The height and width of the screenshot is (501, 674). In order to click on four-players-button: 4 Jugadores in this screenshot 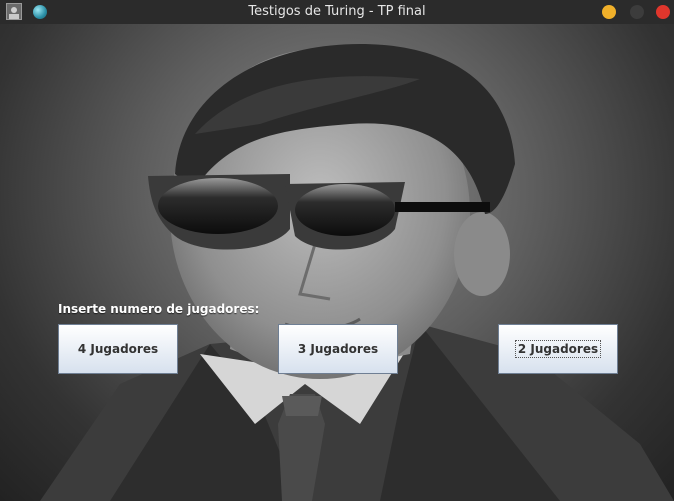, I will do `click(118, 349)`.